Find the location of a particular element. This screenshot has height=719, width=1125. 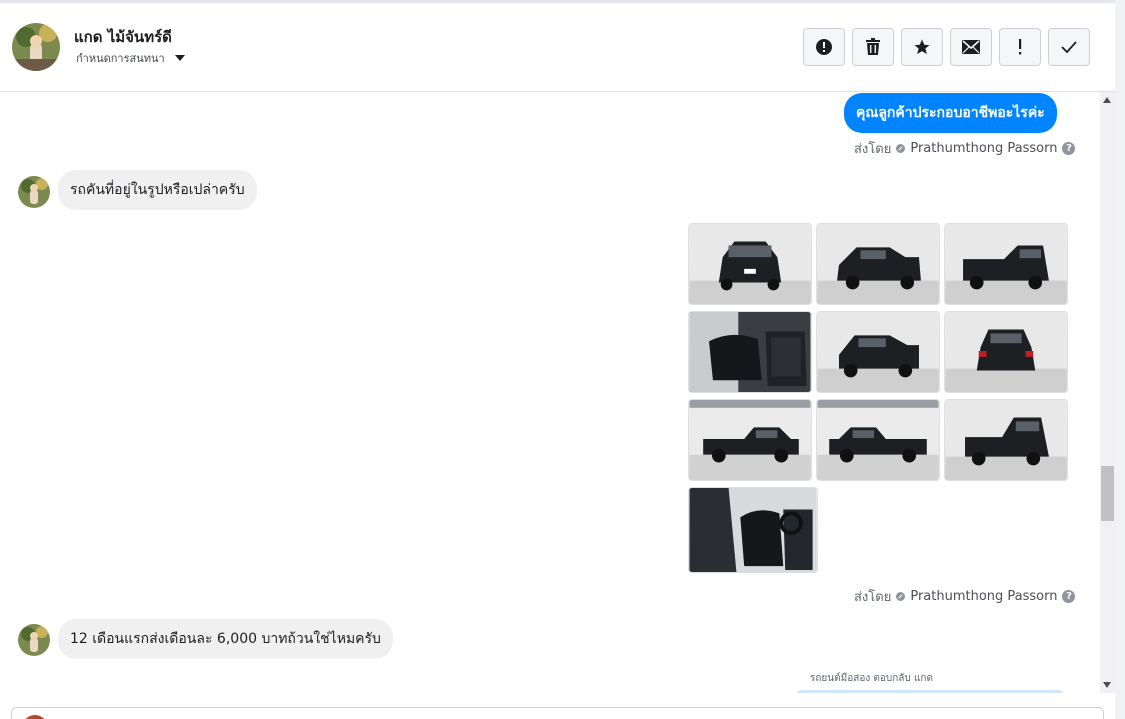

window-gutter is located at coordinates (1120, 359).